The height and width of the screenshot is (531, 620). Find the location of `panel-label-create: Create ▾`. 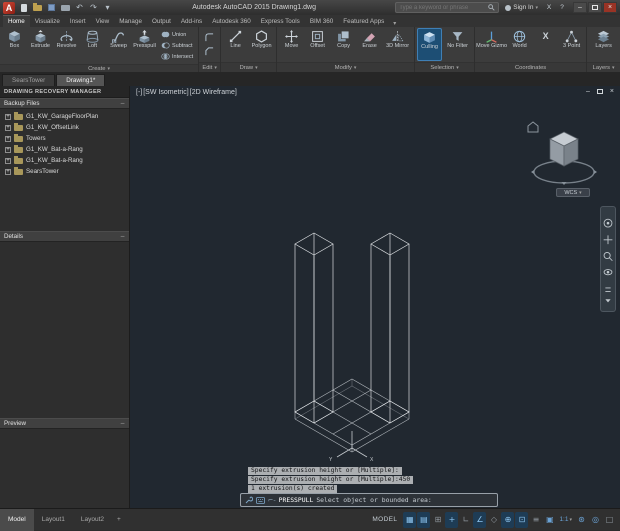

panel-label-create: Create ▾ is located at coordinates (99, 68).